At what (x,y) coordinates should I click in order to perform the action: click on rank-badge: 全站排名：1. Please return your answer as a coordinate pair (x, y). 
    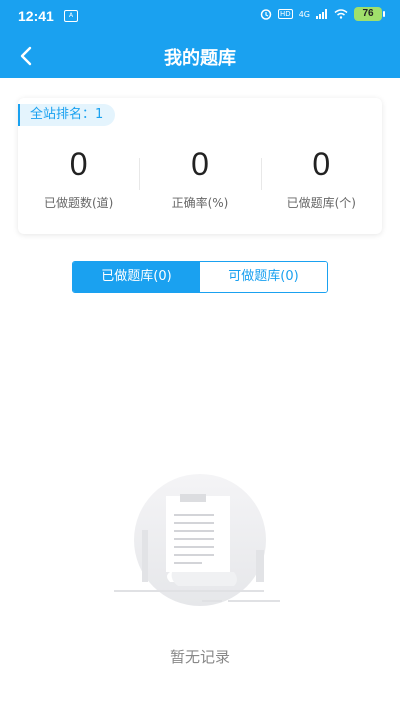
    Looking at the image, I should click on (67, 115).